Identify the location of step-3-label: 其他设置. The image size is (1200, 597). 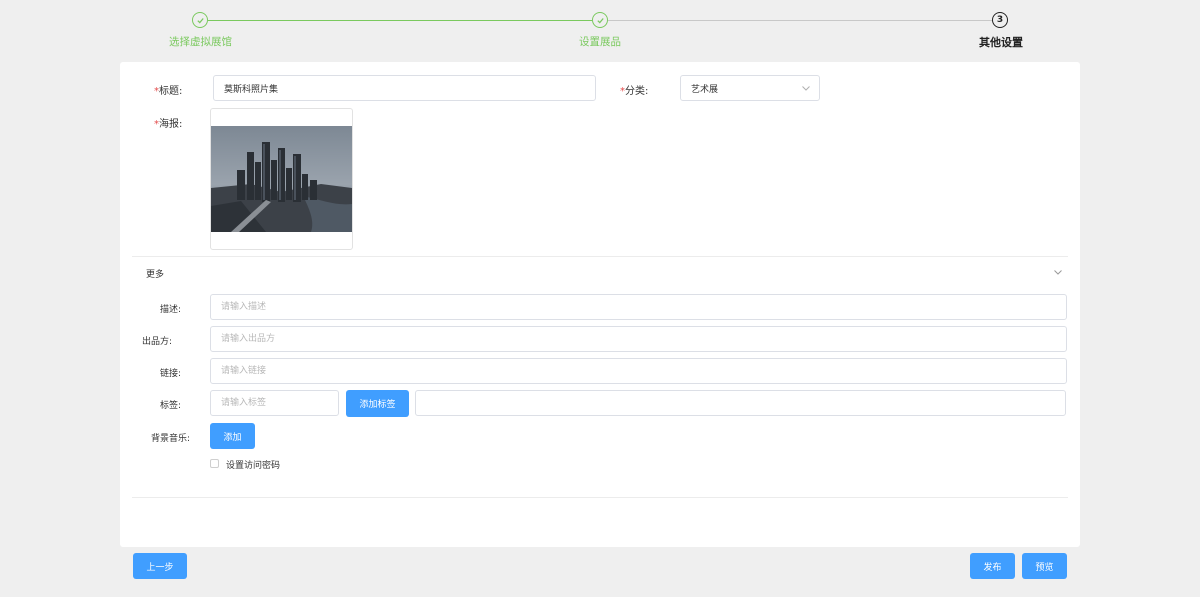
(1001, 42).